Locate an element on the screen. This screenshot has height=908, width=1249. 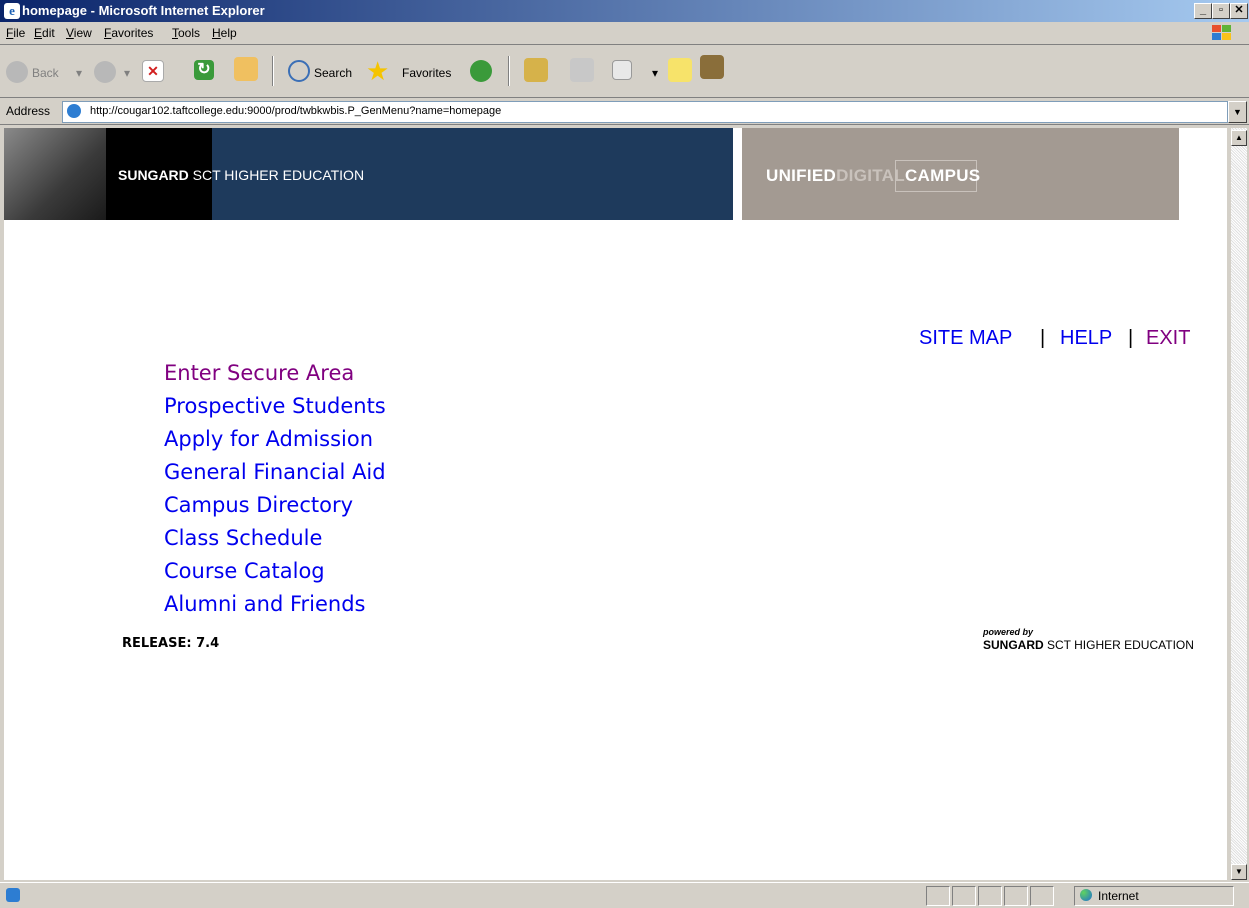
forward-icon is located at coordinates (105, 72).